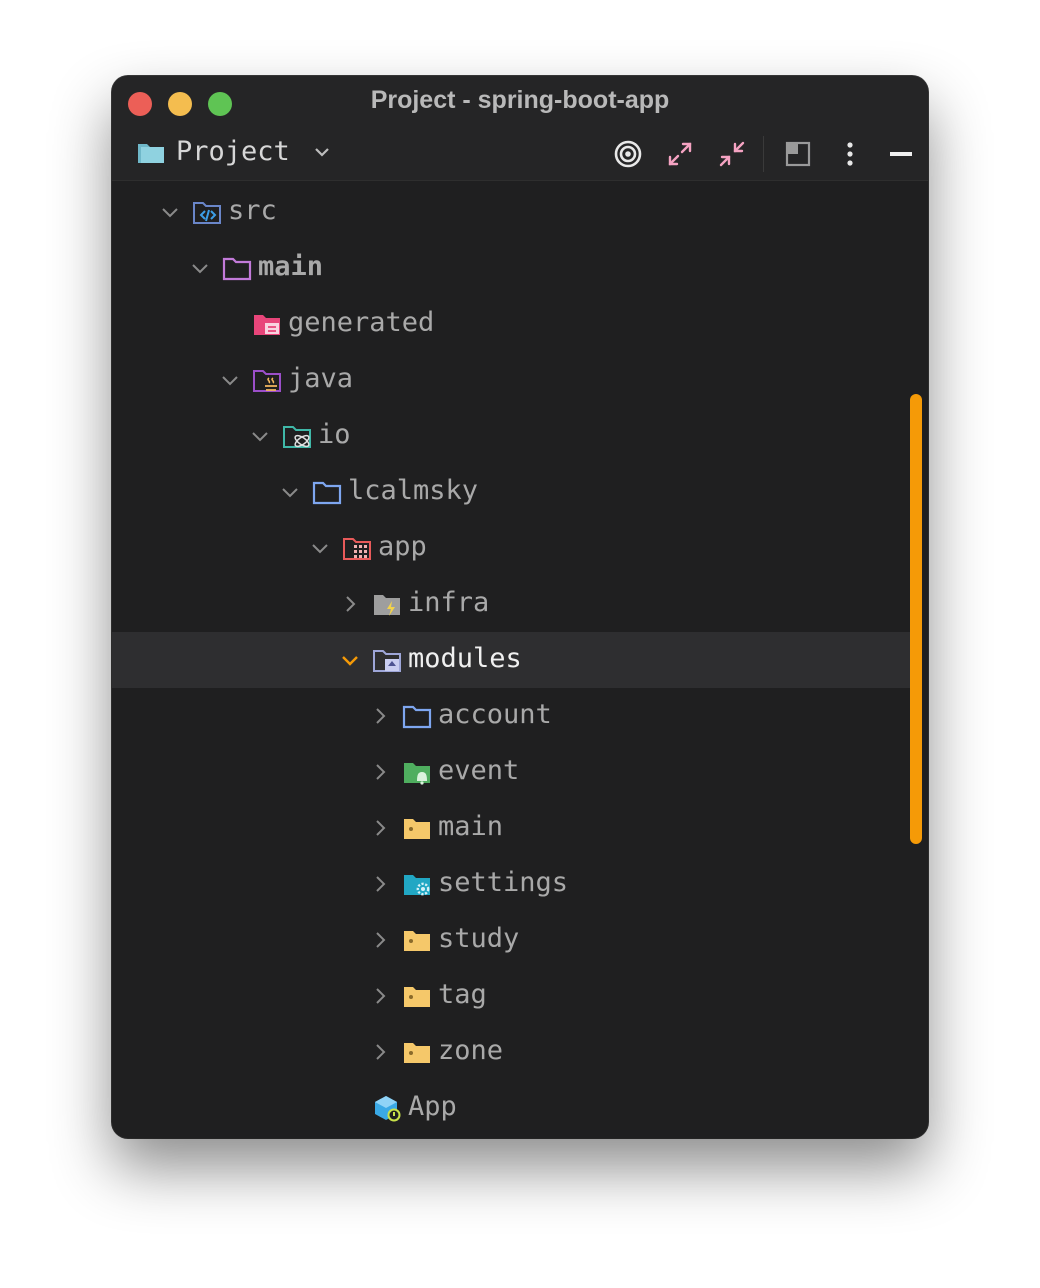  Describe the element at coordinates (465, 658) in the screenshot. I see `tree-item-label: modules` at that location.